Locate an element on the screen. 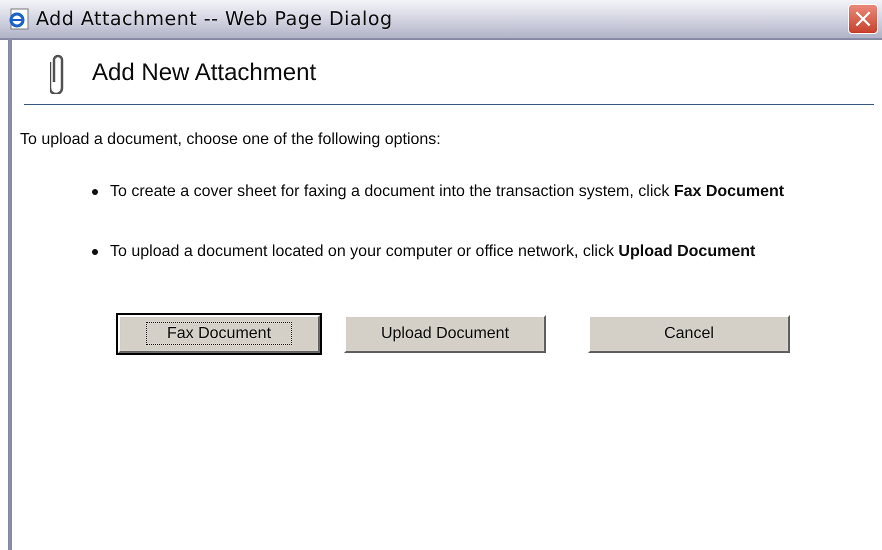 This screenshot has height=550, width=882. window-title: Add Attachment -- Web Page Dialog is located at coordinates (215, 19).